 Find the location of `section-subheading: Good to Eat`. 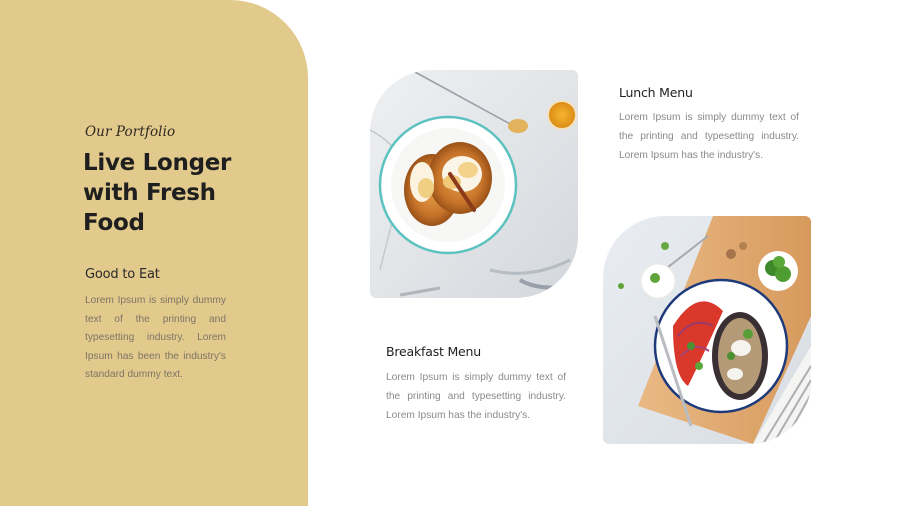

section-subheading: Good to Eat is located at coordinates (122, 274).